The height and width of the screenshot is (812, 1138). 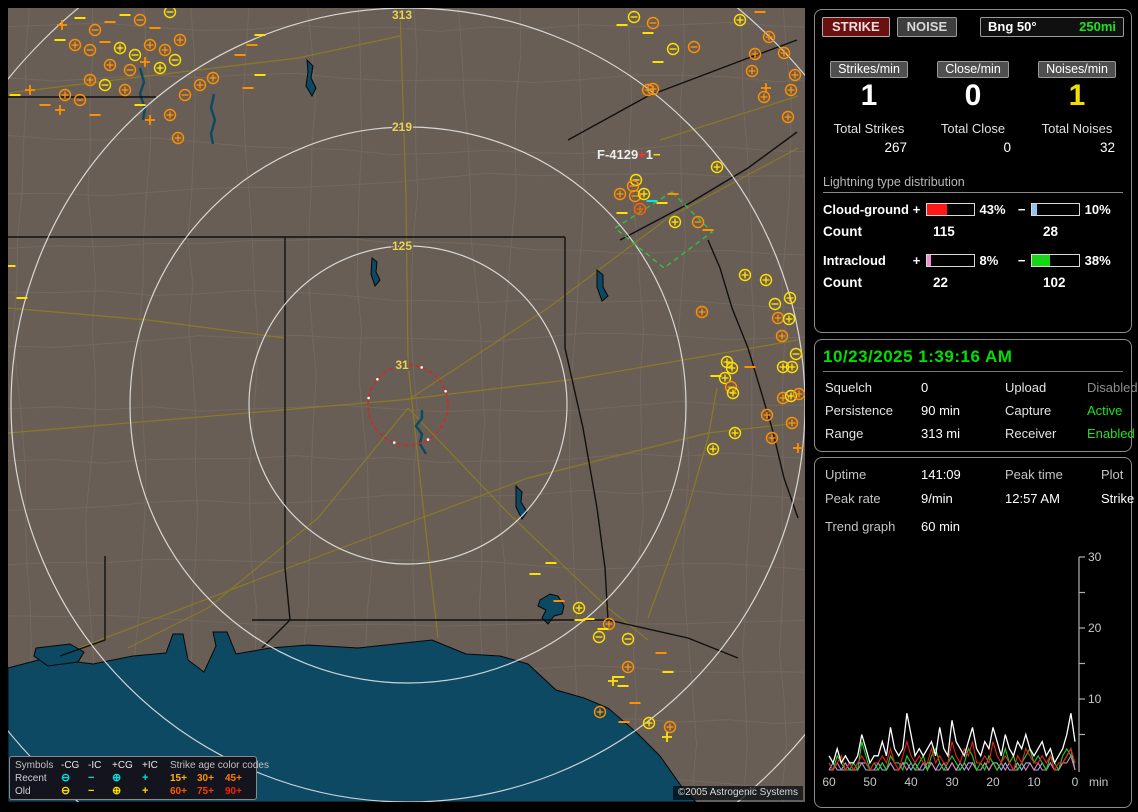 What do you see at coordinates (122, 765) in the screenshot?
I see `legend-col-pos-cg: +CG` at bounding box center [122, 765].